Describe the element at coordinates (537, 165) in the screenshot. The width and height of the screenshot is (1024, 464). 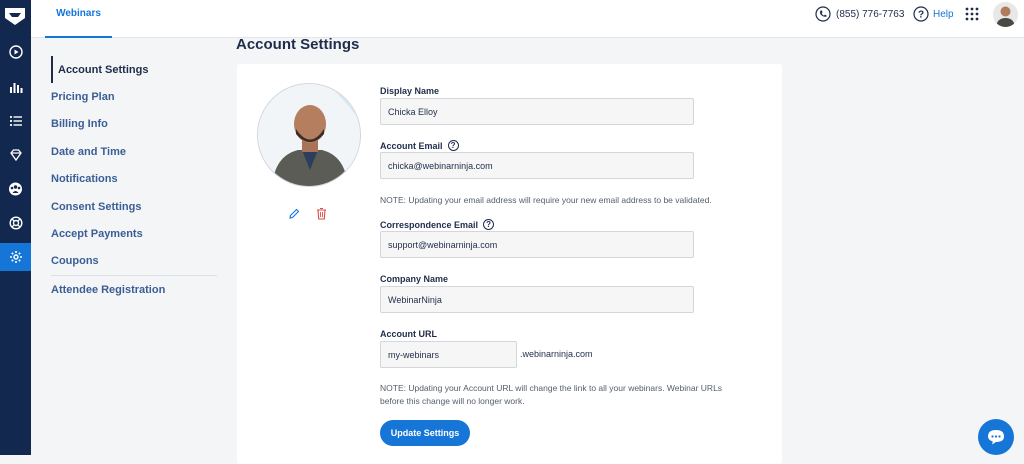
I see `account-email-input: chicka@webinarninja.com` at that location.